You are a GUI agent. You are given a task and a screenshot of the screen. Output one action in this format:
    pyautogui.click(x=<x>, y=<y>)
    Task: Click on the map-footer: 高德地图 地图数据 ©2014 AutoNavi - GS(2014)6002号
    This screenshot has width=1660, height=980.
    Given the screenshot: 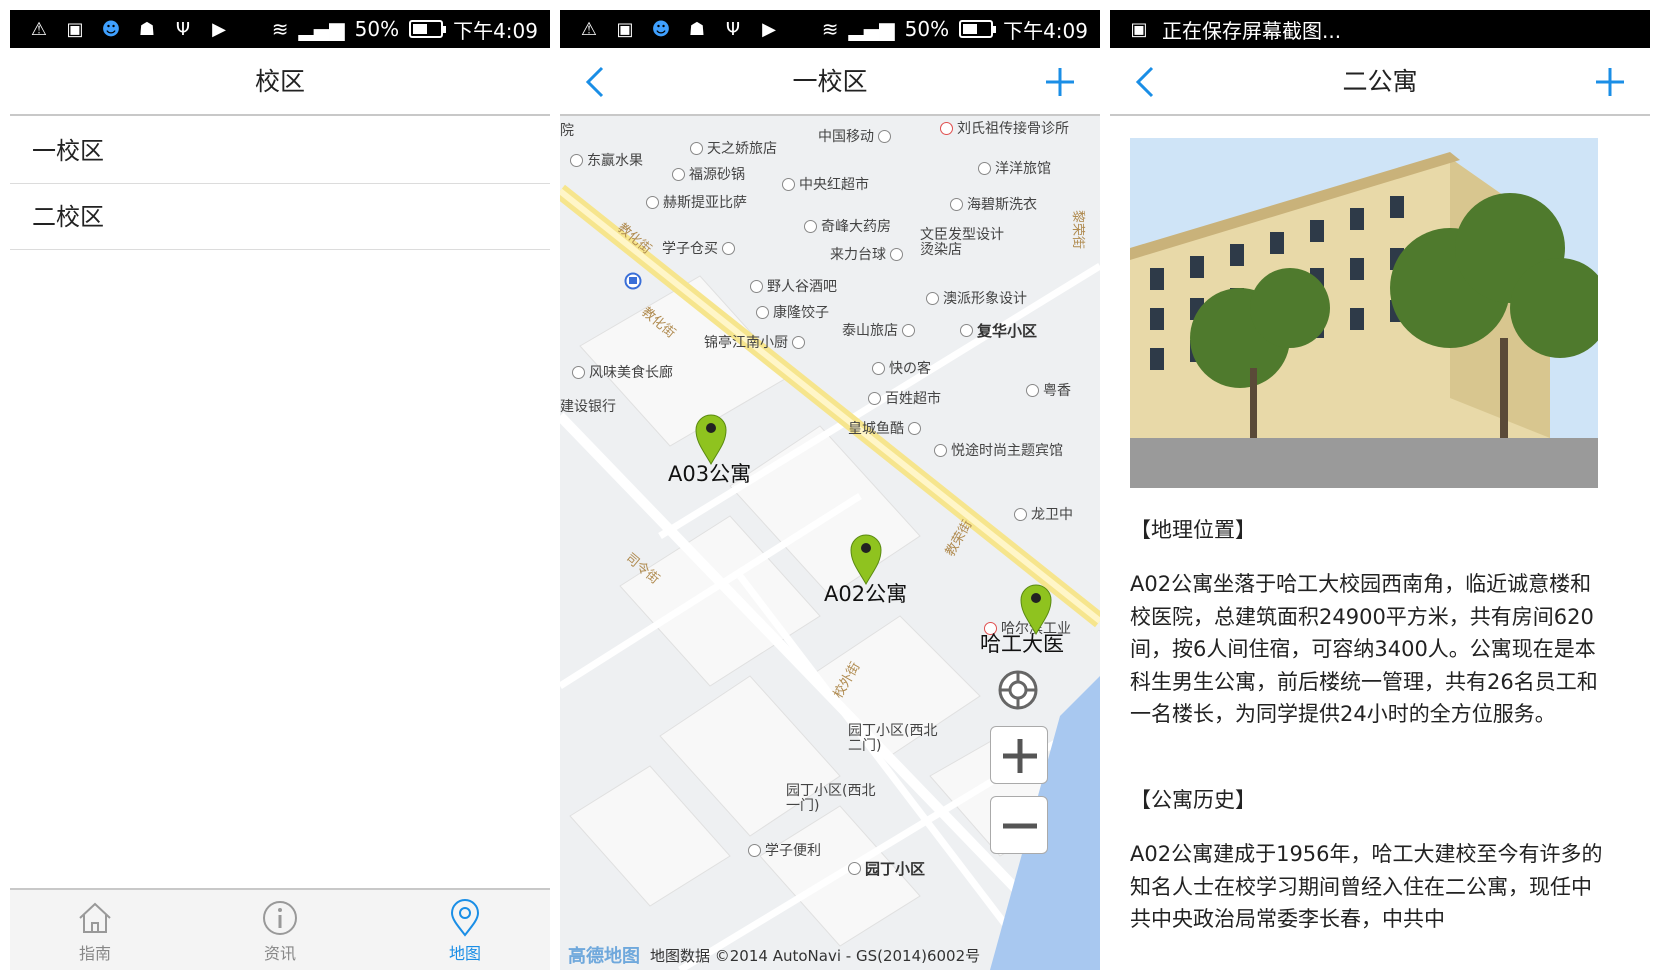 What is the action you would take?
    pyautogui.click(x=774, y=955)
    